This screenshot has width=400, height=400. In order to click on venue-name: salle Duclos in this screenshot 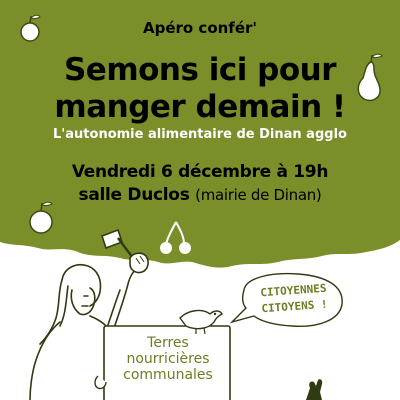, I will do `click(134, 195)`.